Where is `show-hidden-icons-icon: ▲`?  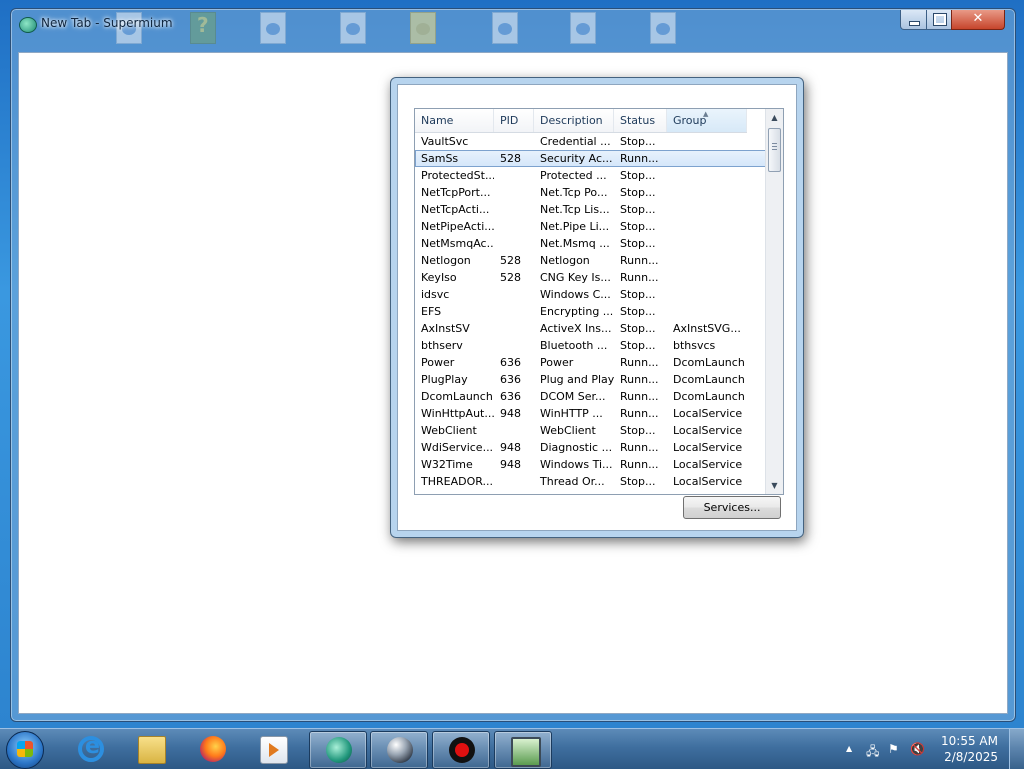
show-hidden-icons-icon: ▲ is located at coordinates (849, 748).